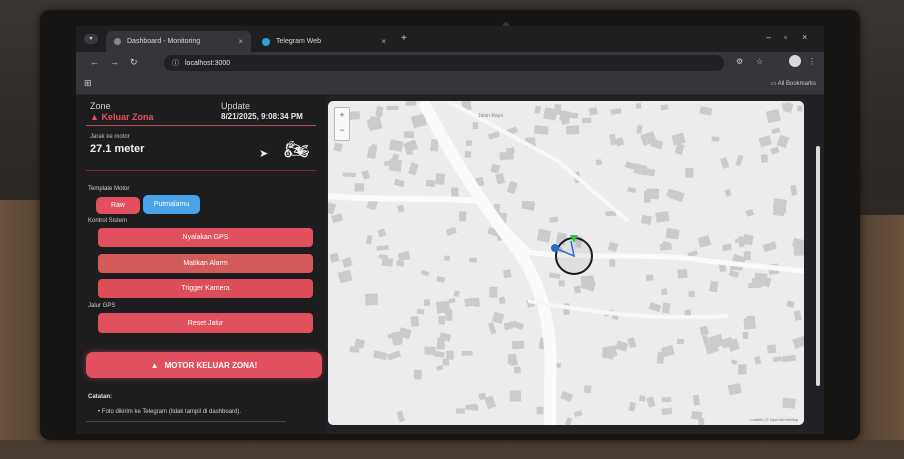 Image resolution: width=904 pixels, height=459 pixels. What do you see at coordinates (773, 84) in the screenshot?
I see `folder-icon: ▭` at bounding box center [773, 84].